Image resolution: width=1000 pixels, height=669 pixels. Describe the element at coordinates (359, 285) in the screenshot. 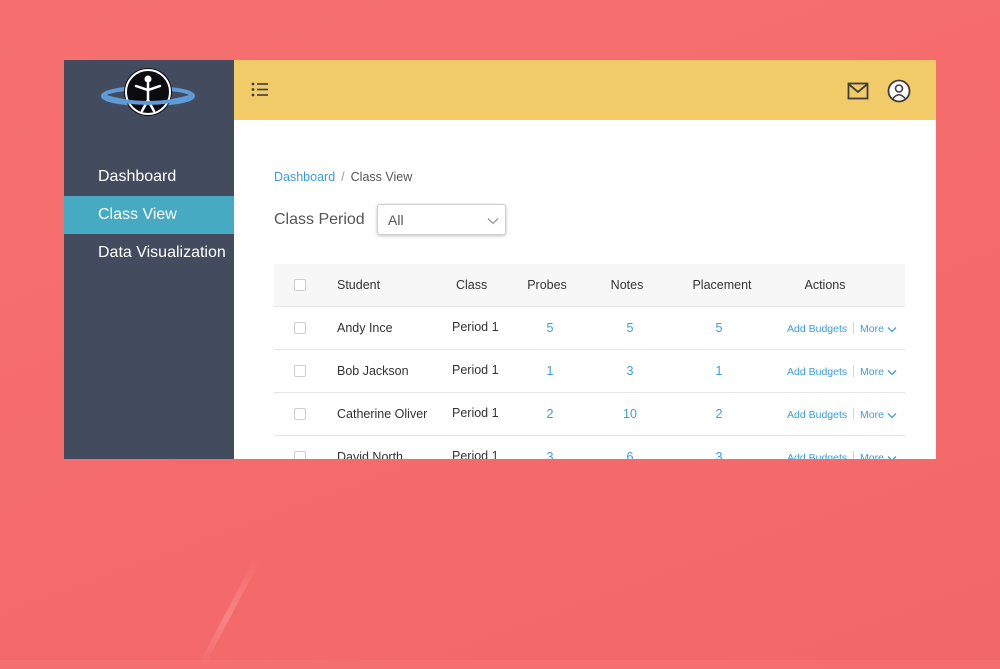

I see `header-student: Student` at that location.